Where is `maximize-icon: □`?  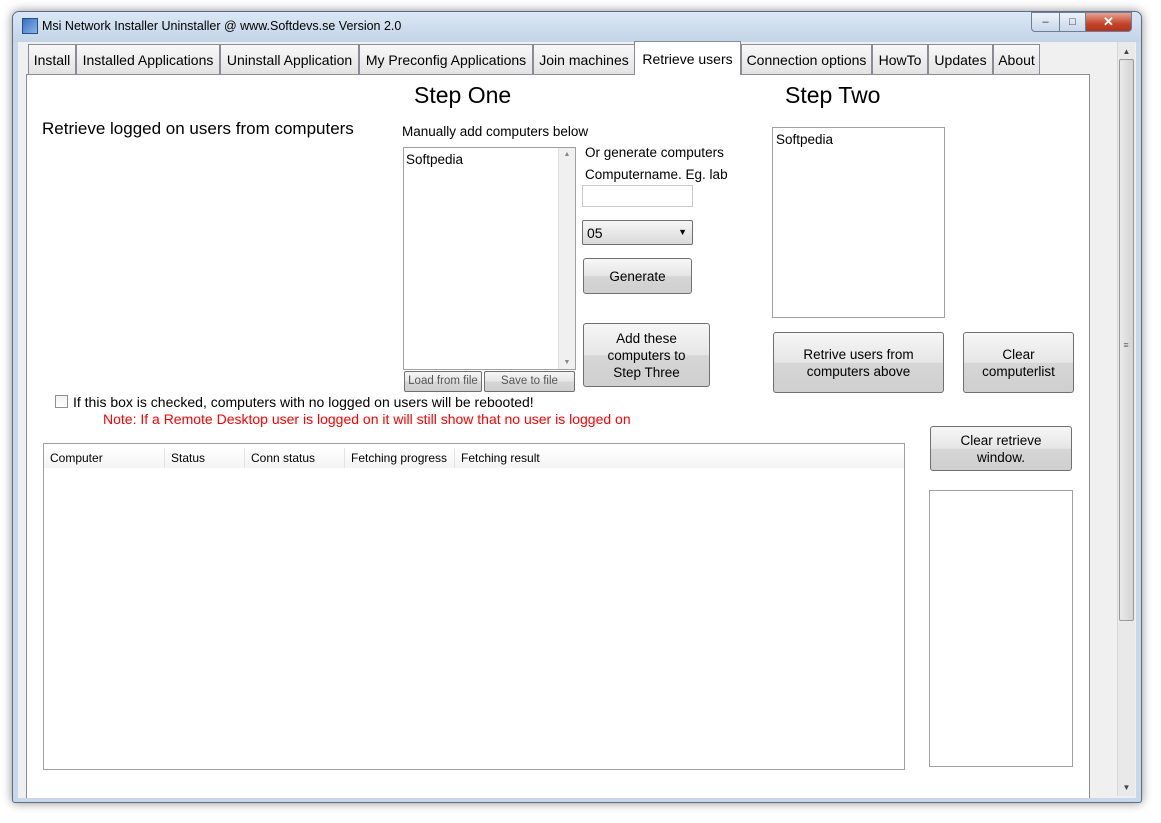 maximize-icon: □ is located at coordinates (1072, 22).